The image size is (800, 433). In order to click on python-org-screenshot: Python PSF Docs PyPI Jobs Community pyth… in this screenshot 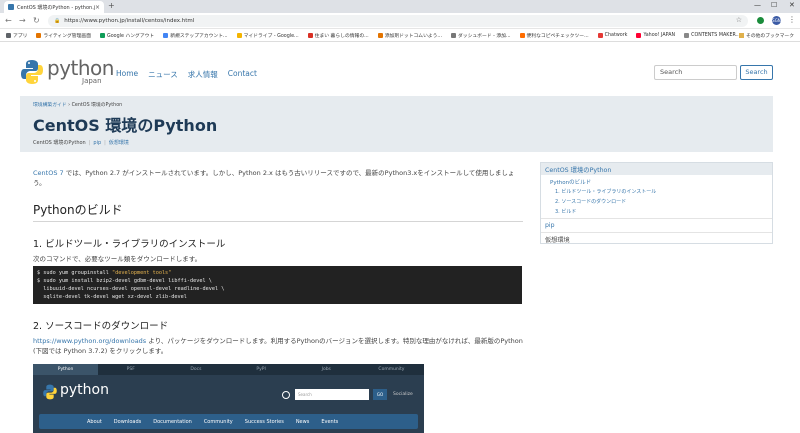, I will do `click(228, 398)`.